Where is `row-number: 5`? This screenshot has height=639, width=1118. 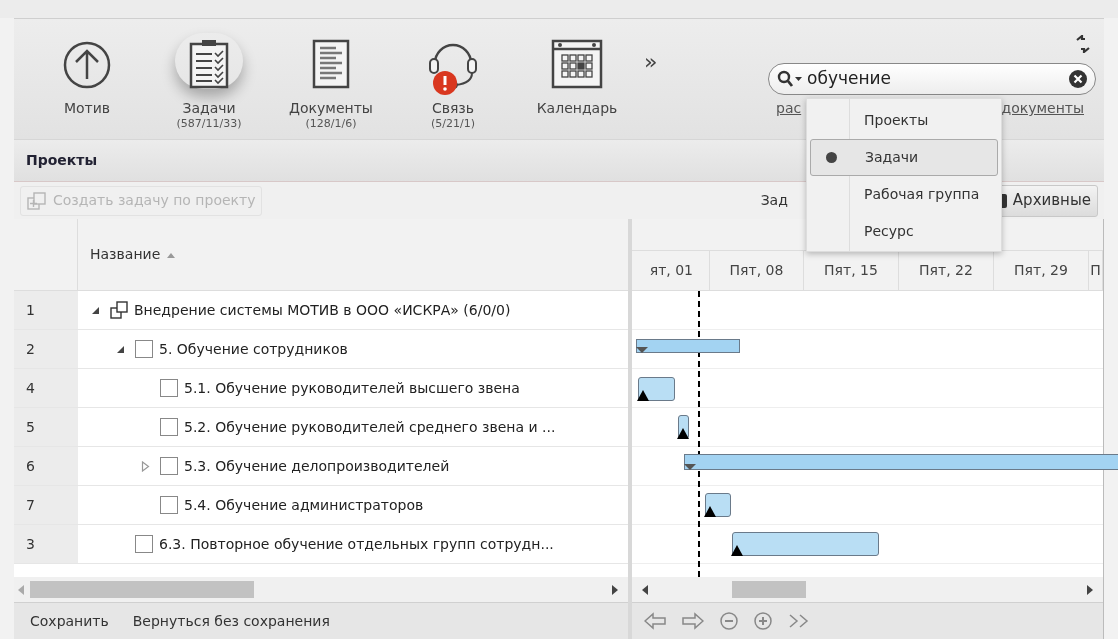
row-number: 5 is located at coordinates (30, 427).